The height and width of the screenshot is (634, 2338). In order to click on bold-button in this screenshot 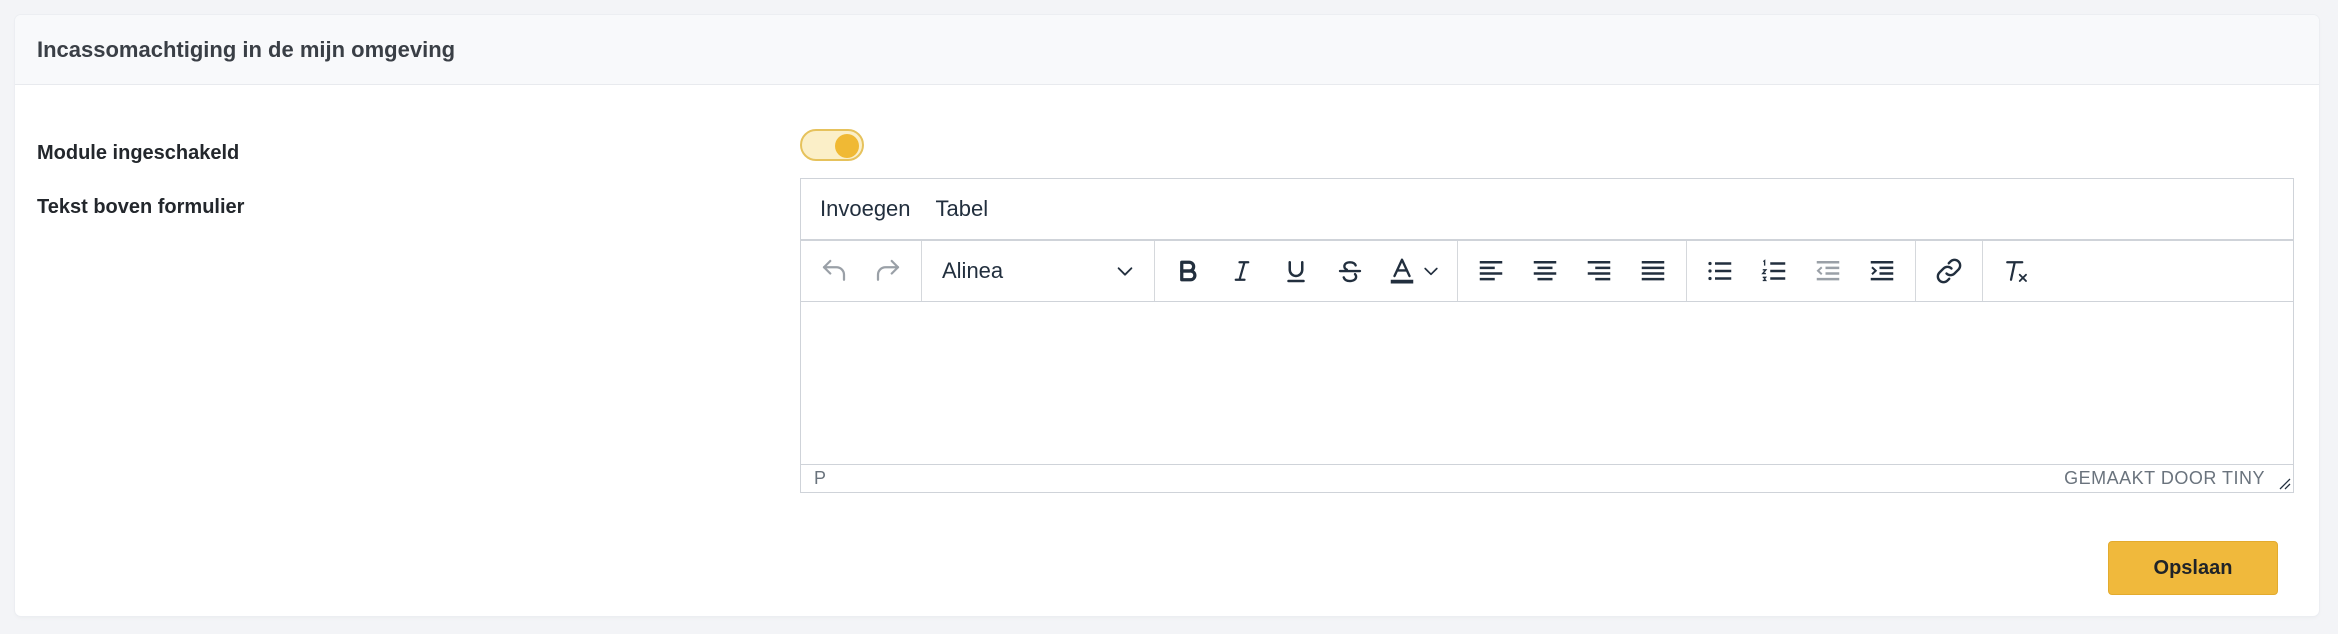, I will do `click(1188, 271)`.